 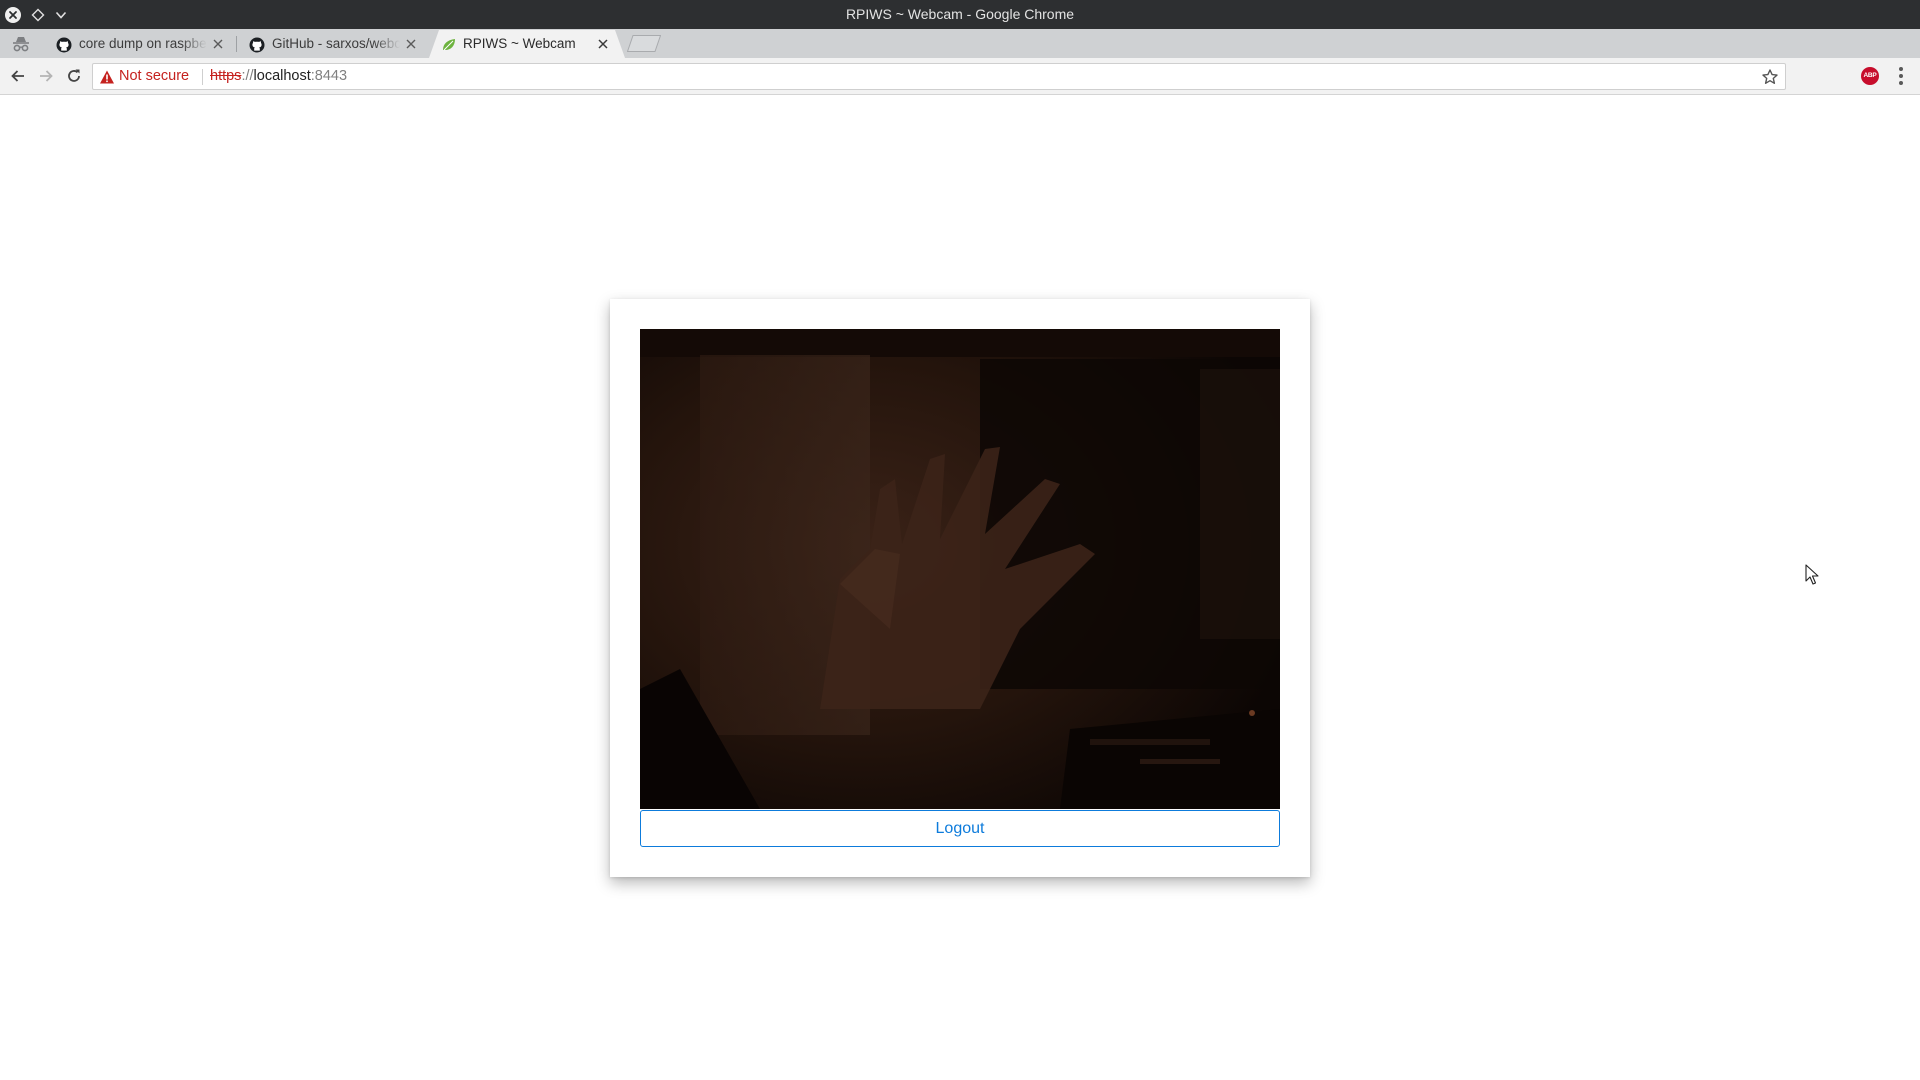 What do you see at coordinates (143, 43) in the screenshot?
I see `tab-title: core dump on raspberry` at bounding box center [143, 43].